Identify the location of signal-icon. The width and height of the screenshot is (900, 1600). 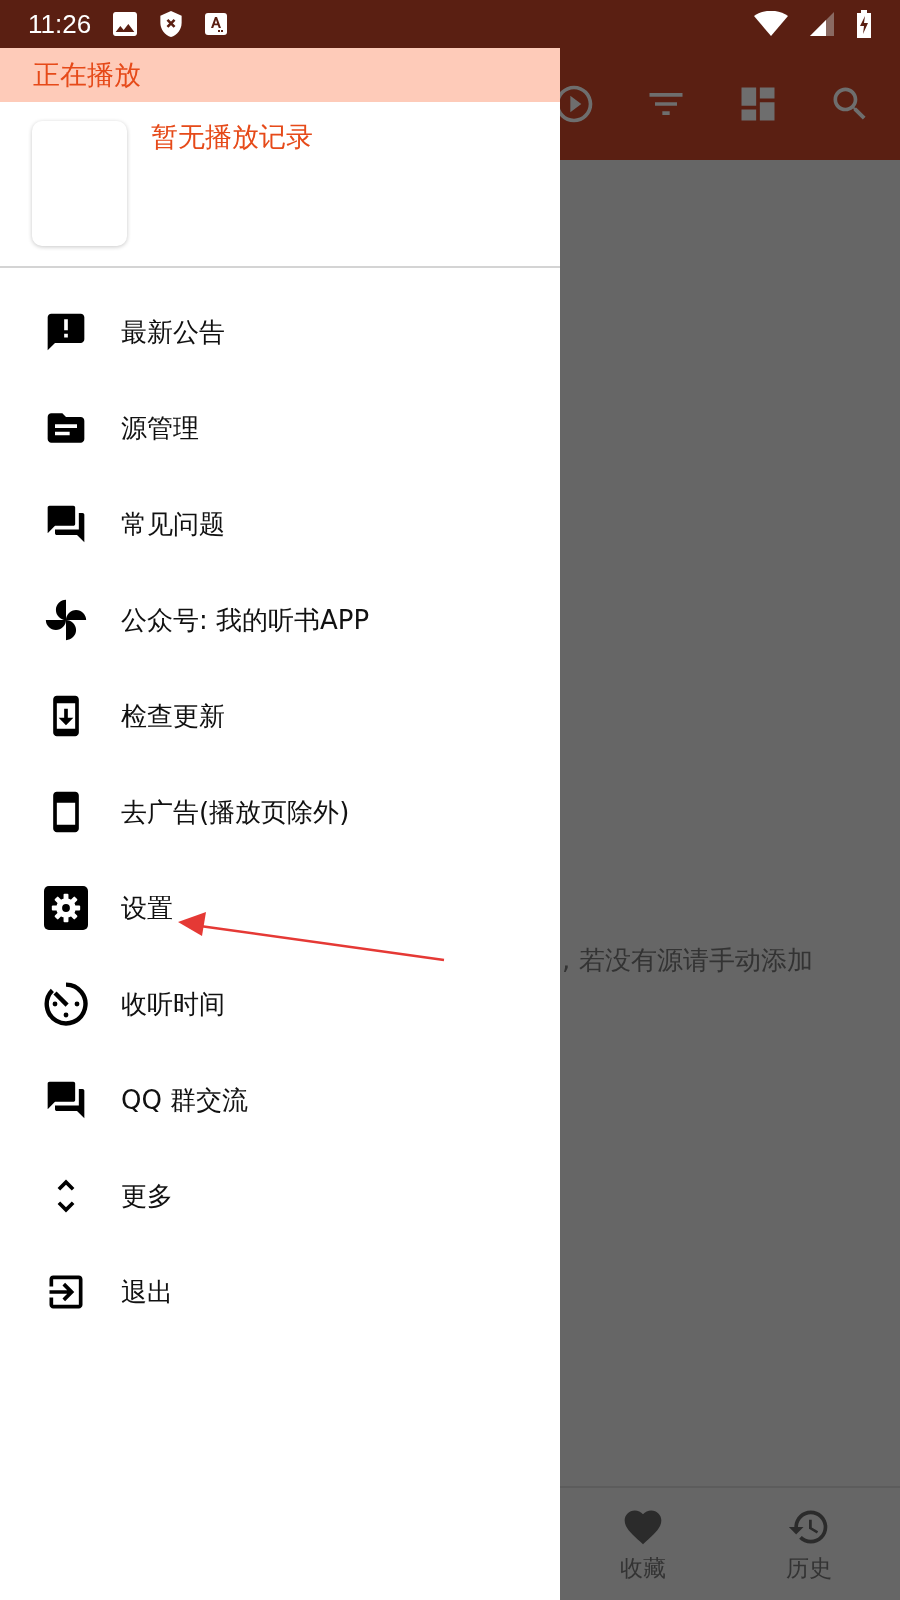
(822, 24).